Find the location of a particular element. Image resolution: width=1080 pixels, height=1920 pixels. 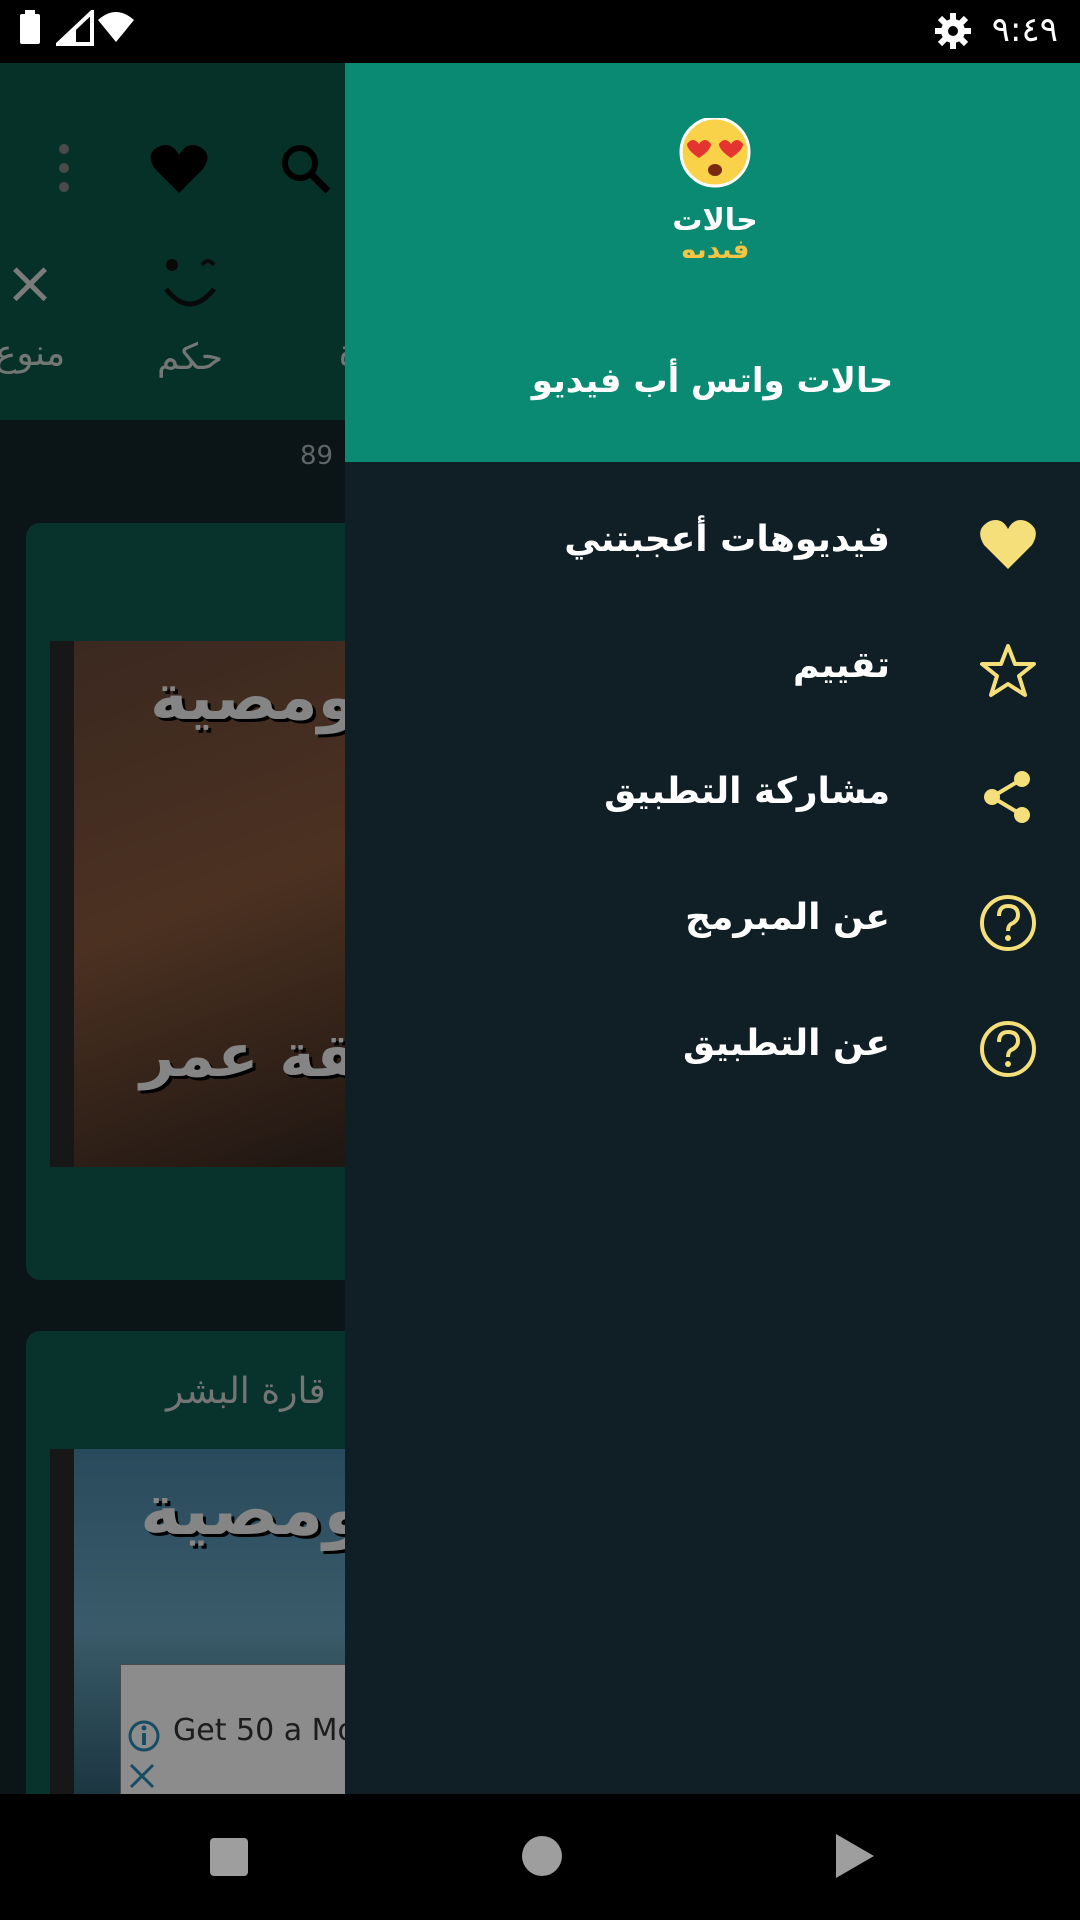

recents-icon is located at coordinates (229, 1857).